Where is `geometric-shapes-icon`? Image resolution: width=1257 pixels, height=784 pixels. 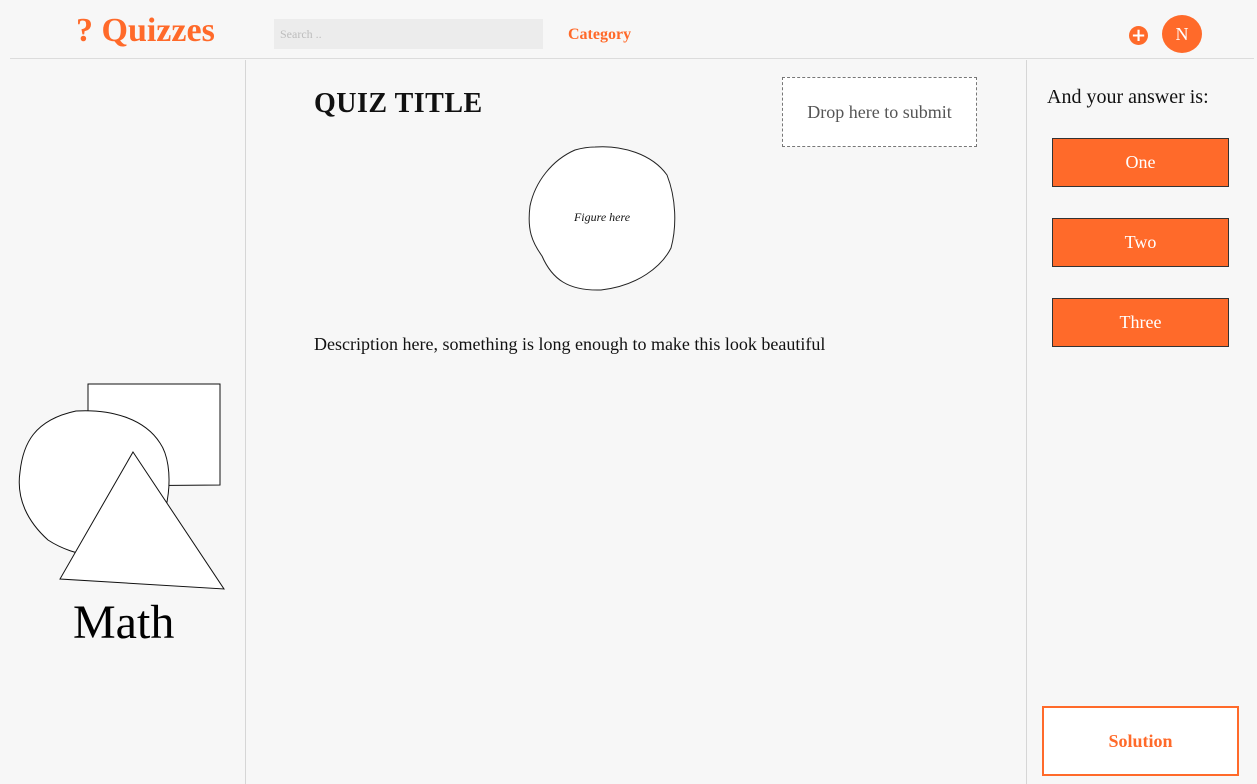 geometric-shapes-icon is located at coordinates (121, 486).